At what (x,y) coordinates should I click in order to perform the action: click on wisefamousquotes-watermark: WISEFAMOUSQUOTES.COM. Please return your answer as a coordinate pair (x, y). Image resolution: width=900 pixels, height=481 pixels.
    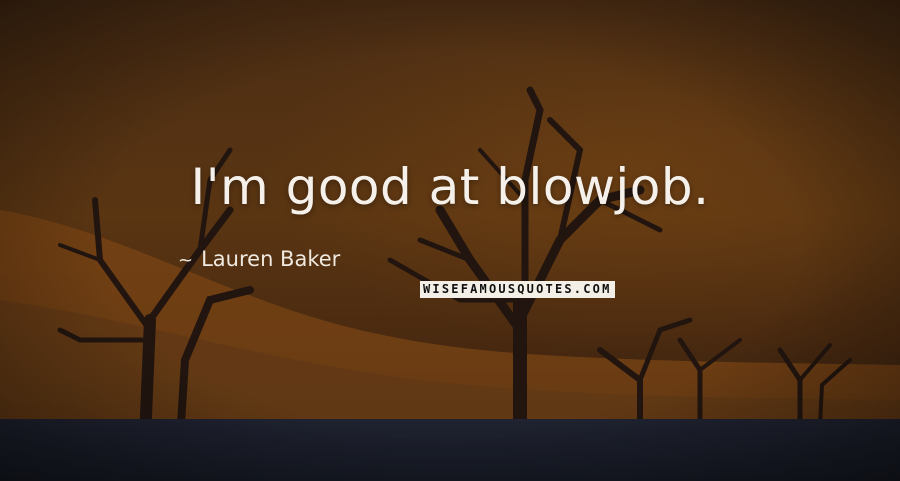
    Looking at the image, I should click on (517, 289).